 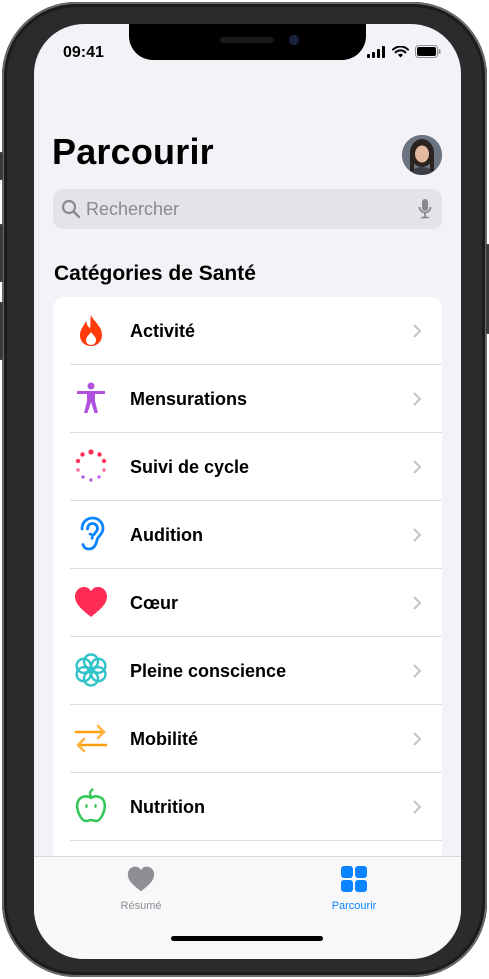 What do you see at coordinates (91, 738) in the screenshot?
I see `arrows-icon` at bounding box center [91, 738].